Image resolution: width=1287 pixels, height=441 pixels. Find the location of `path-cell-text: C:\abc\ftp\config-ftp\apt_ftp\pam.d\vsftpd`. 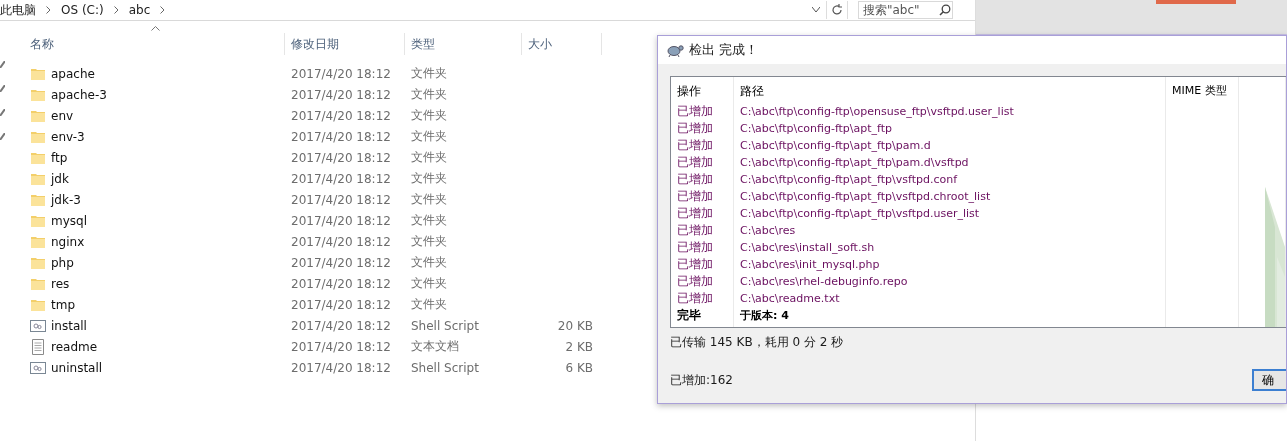

path-cell-text: C:\abc\ftp\config-ftp\apt_ftp\pam.d\vsftpd is located at coordinates (855, 163).